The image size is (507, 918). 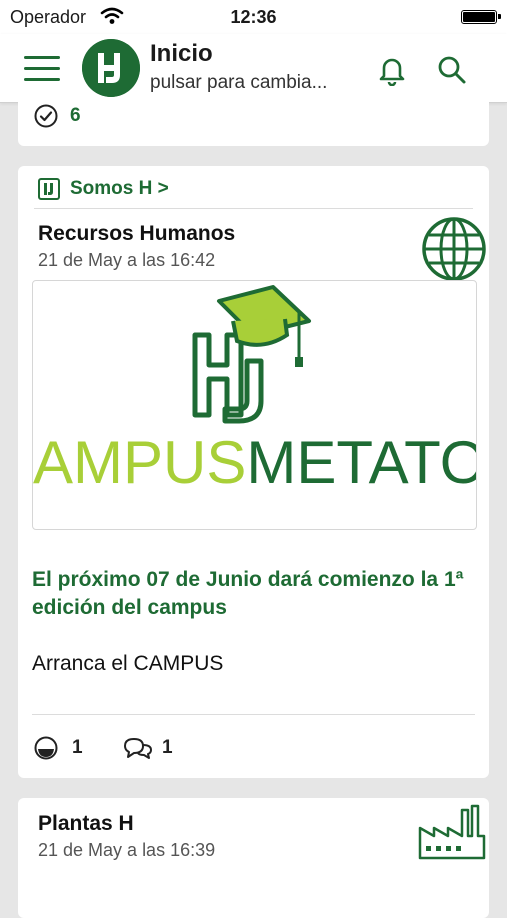 What do you see at coordinates (181, 54) in the screenshot?
I see `page-title: Inicio` at bounding box center [181, 54].